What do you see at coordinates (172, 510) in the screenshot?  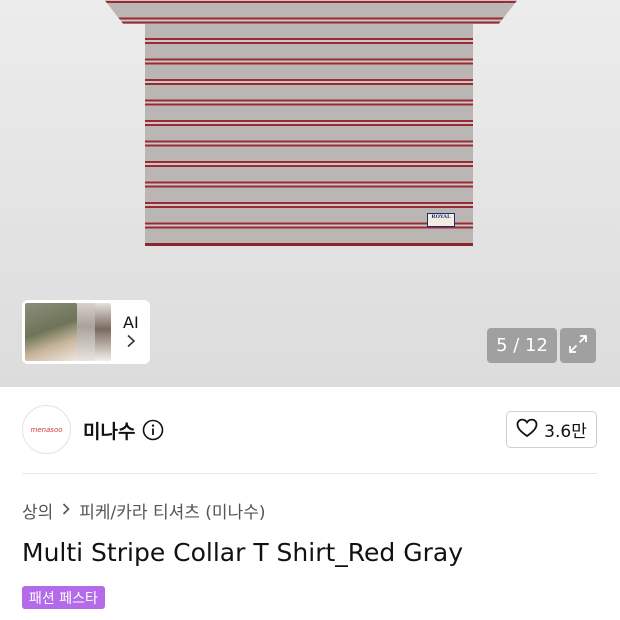 I see `breadcrumb-item-subcategory: 피케/카라 티셔츠 (미나수)` at bounding box center [172, 510].